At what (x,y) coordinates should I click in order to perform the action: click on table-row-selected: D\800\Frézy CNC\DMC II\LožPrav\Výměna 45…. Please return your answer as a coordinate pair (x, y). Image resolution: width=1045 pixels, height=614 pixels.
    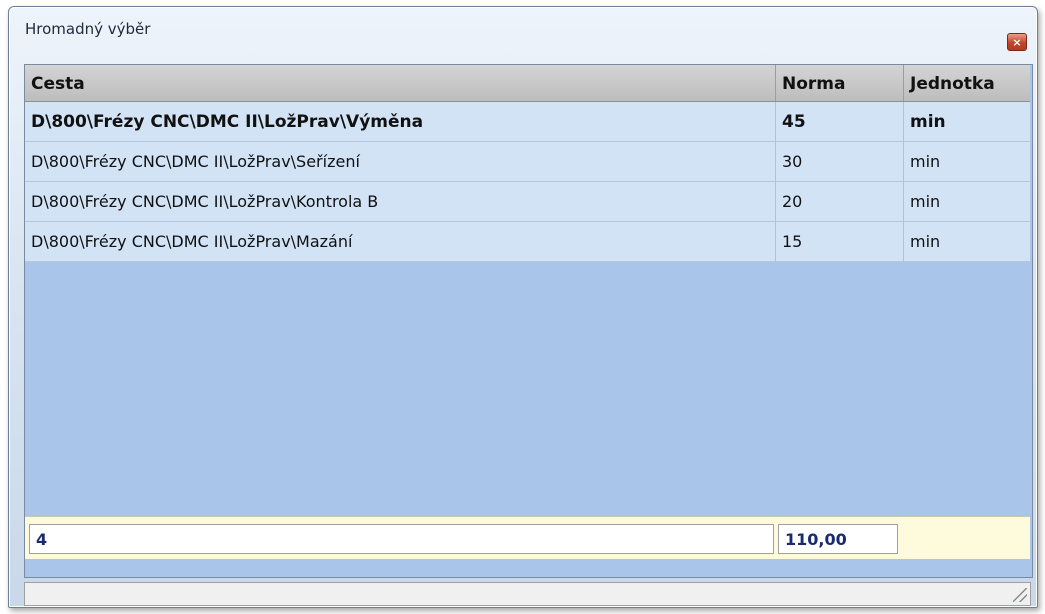
    Looking at the image, I should click on (527, 122).